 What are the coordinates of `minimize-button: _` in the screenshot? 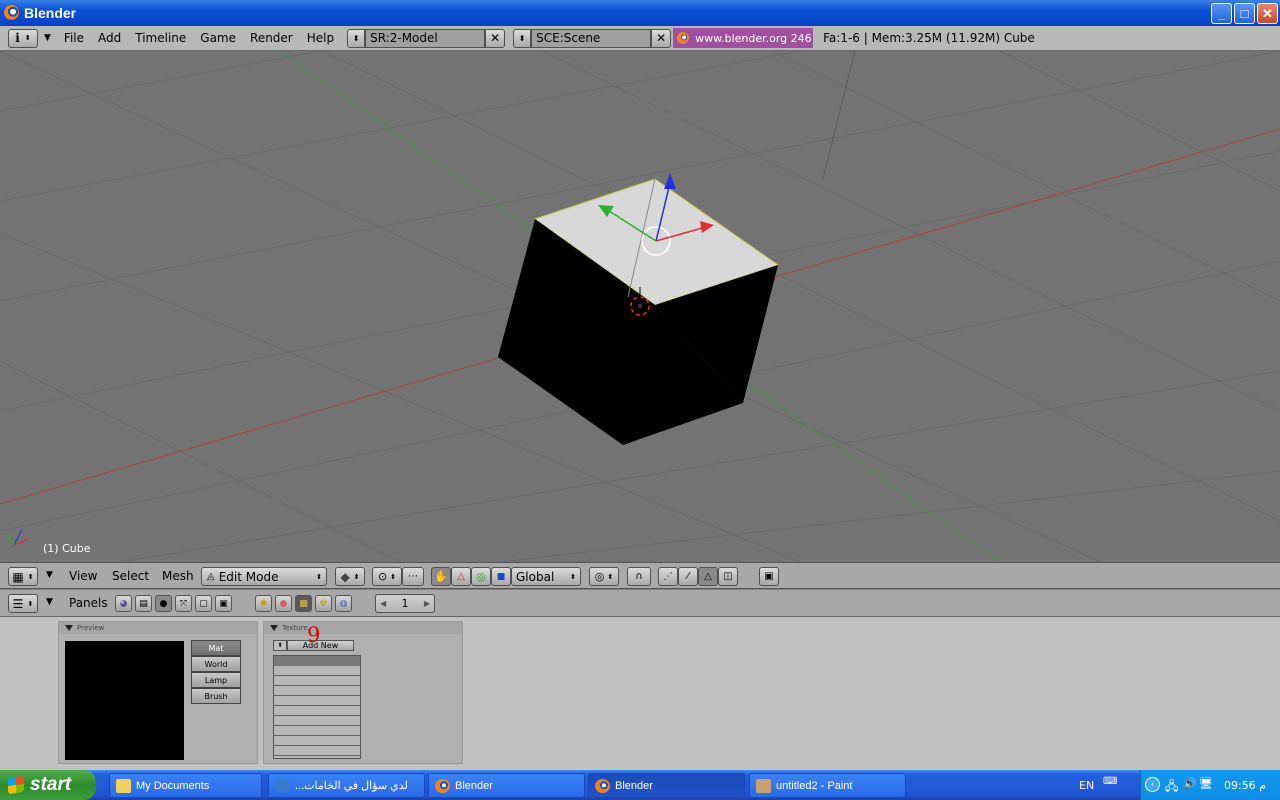 It's located at (1221, 13).